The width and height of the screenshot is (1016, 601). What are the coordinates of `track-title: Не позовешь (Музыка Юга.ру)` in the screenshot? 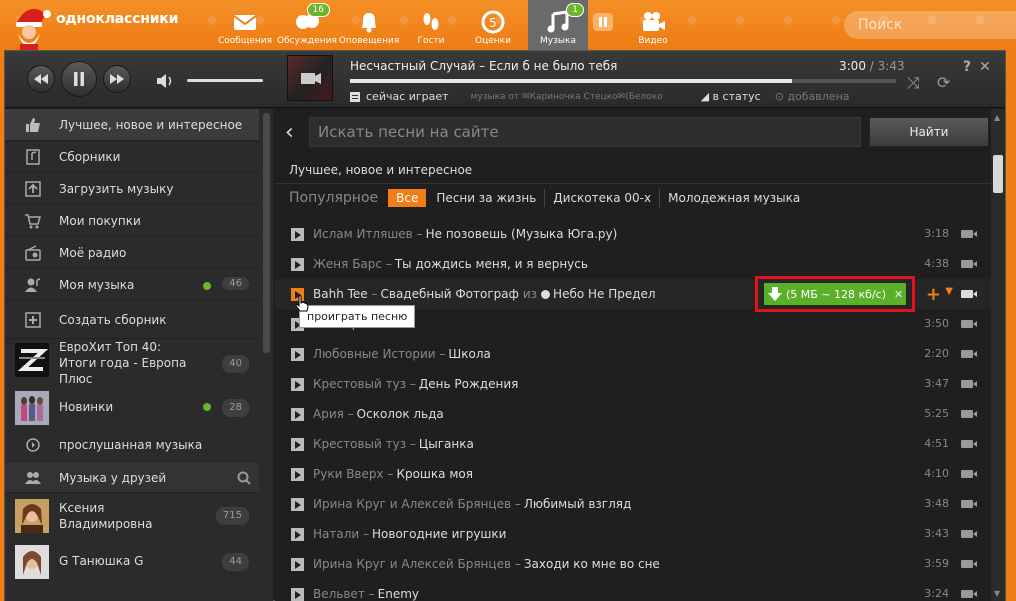 It's located at (522, 234).